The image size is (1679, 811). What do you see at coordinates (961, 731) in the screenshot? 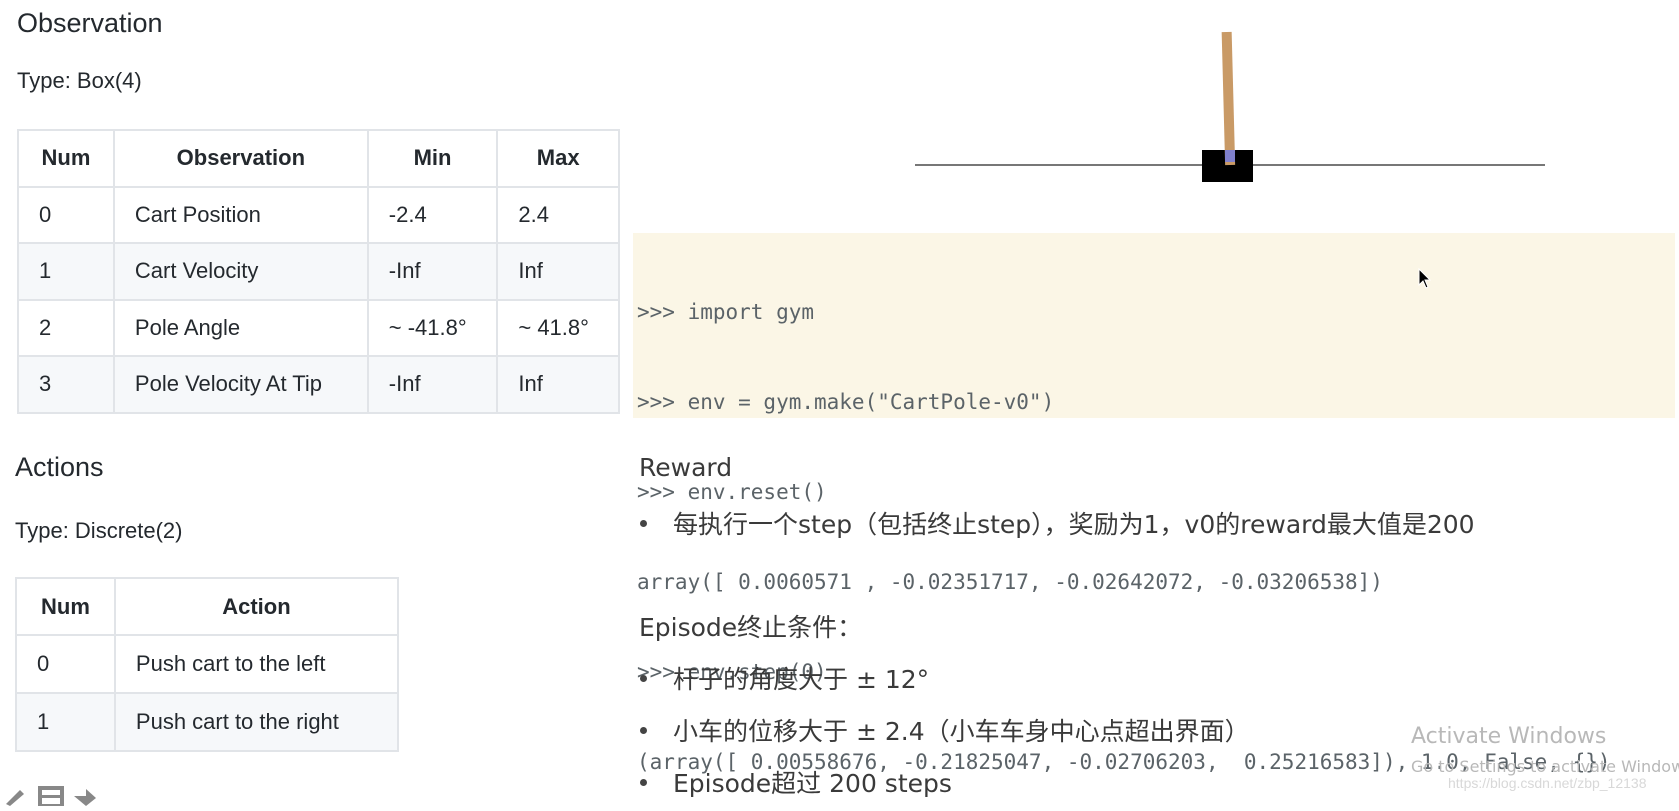
I see `episode-bullet-text: 小车的位移大于 ± 2.4（小车车身中心点超出界面）` at bounding box center [961, 731].